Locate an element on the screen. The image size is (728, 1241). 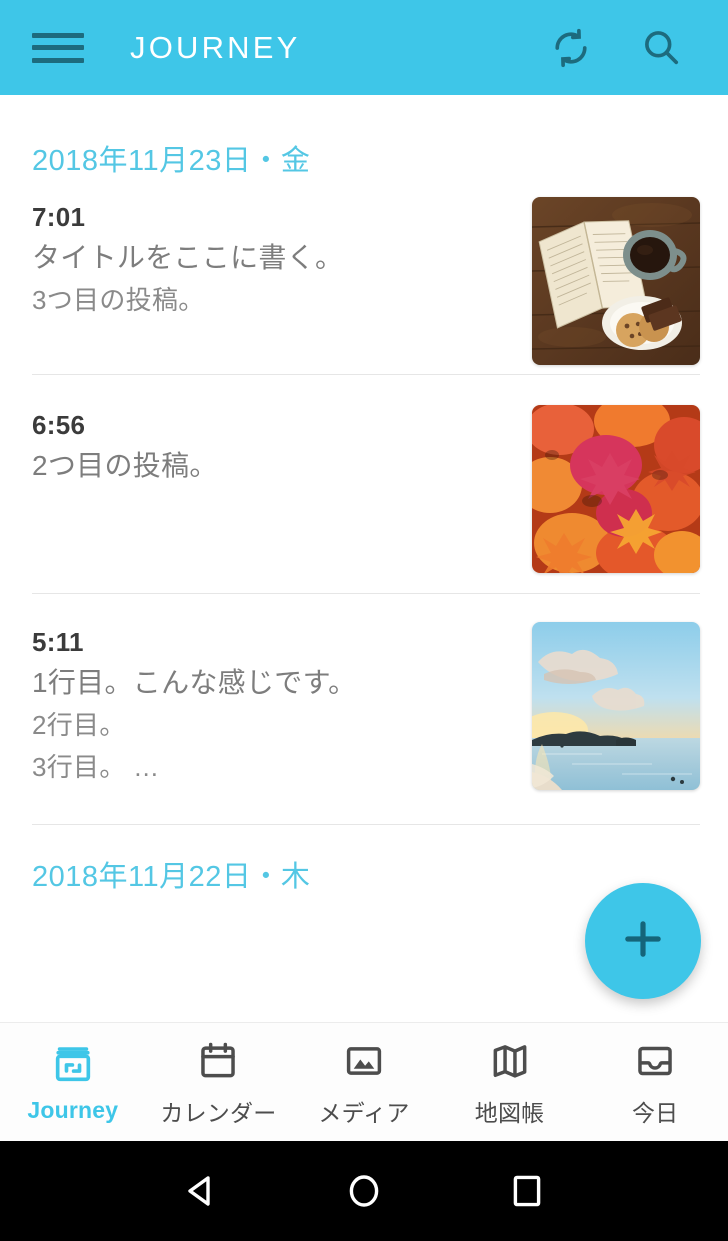
app-bar: JOURNEY is located at coordinates (364, 47).